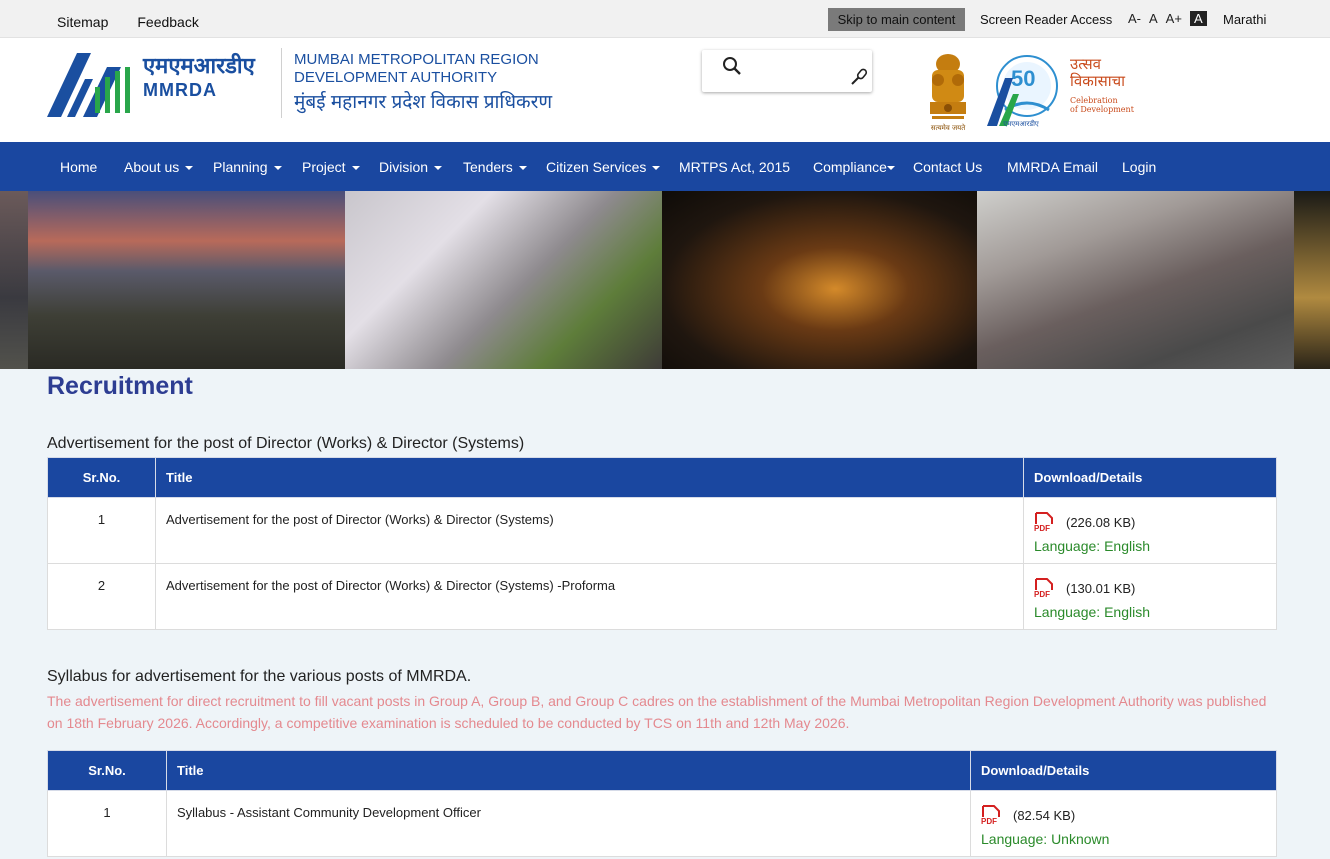 The width and height of the screenshot is (1330, 859). I want to click on nav-compliance: Compliance, so click(854, 167).